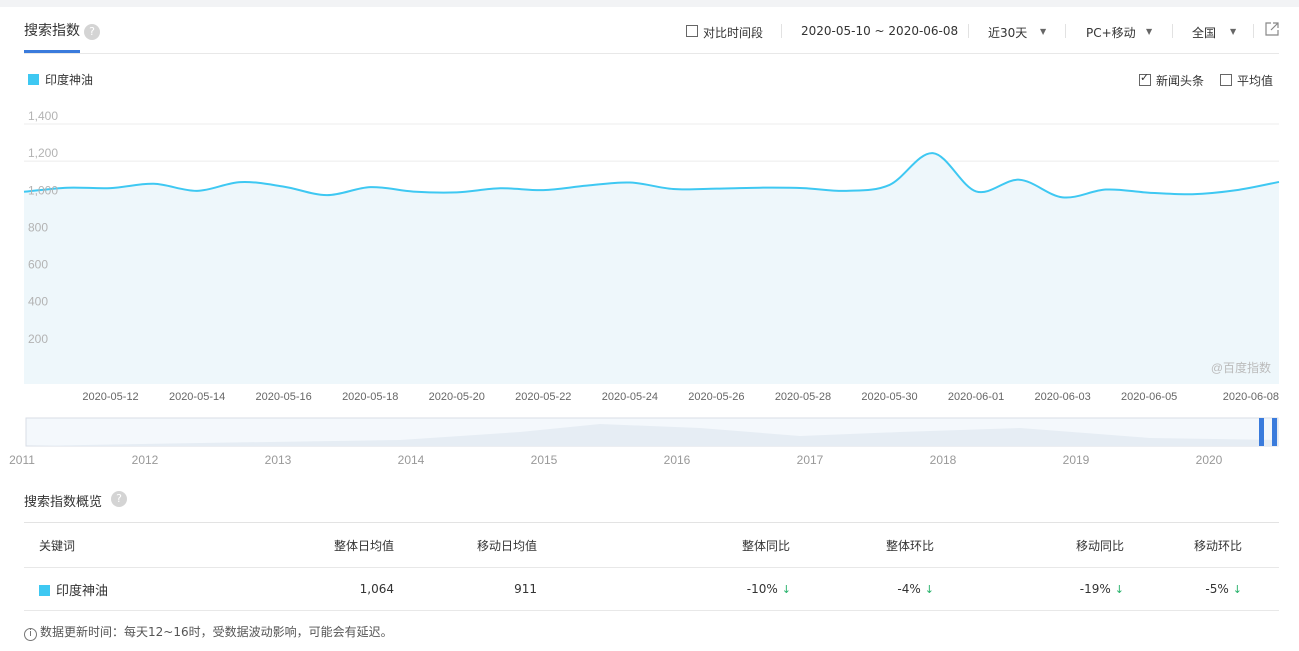 This screenshot has width=1299, height=651. Describe the element at coordinates (30, 634) in the screenshot. I see `info-icon: i` at that location.